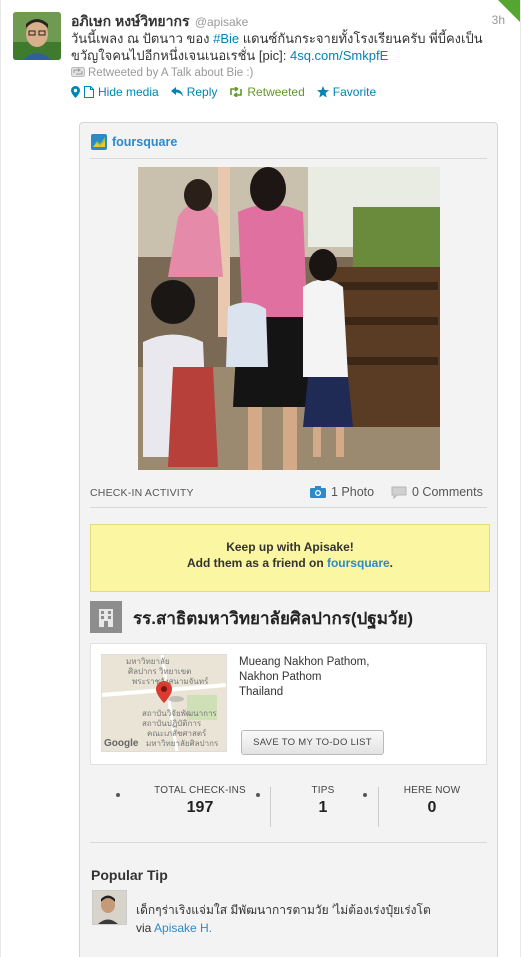  I want to click on checkin-activity-label: CHECK-IN ACTIVITY, so click(142, 493).